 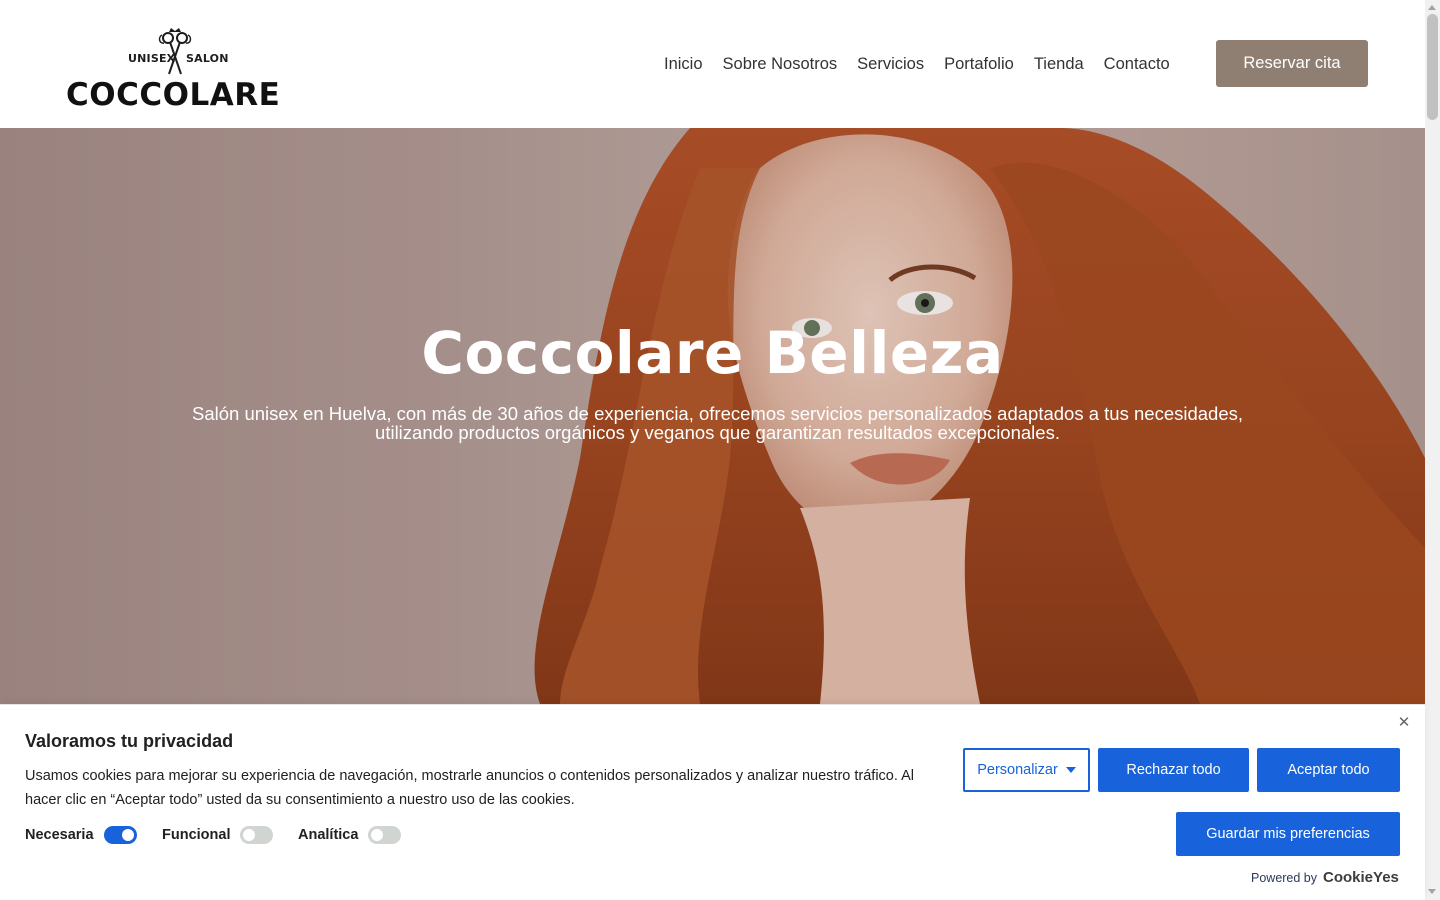 I want to click on cookieyes-logo: CookieYes, so click(x=1361, y=877).